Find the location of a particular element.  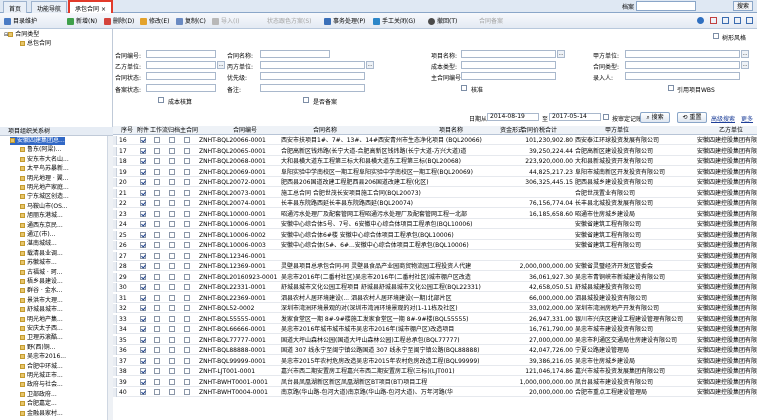

col-no: 序号 is located at coordinates (127, 130).